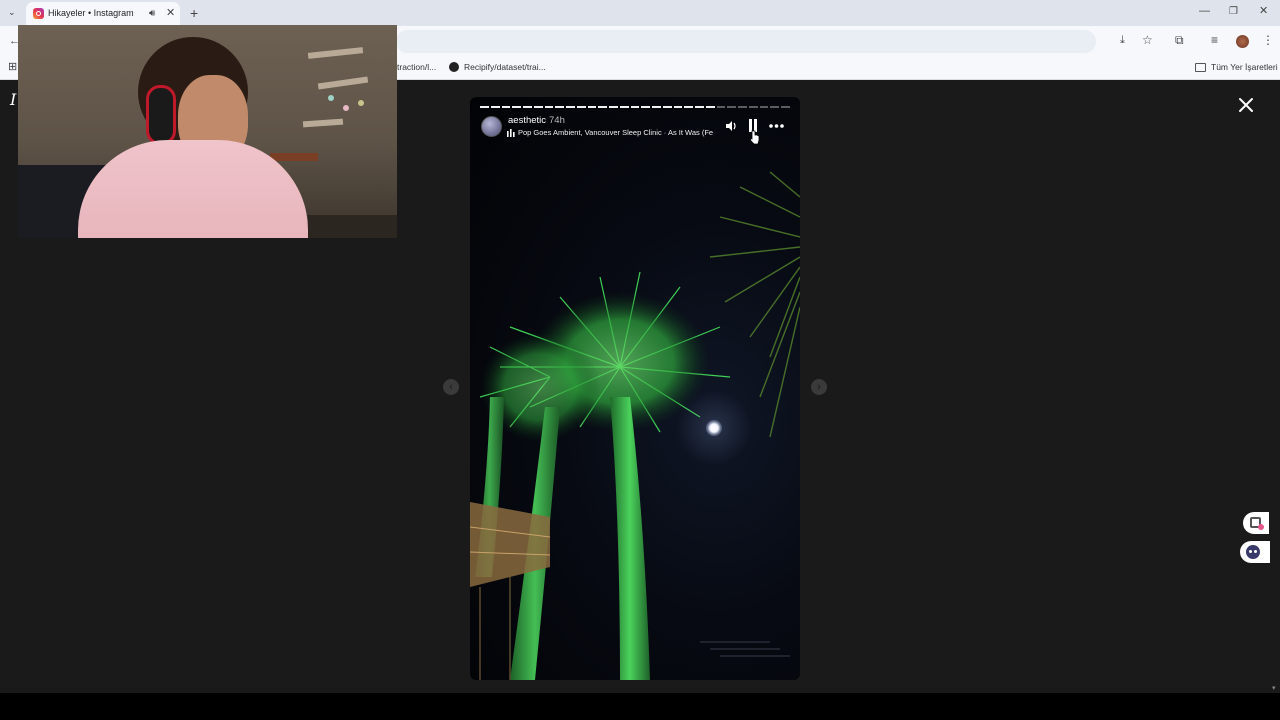 Image resolution: width=1280 pixels, height=720 pixels. What do you see at coordinates (454, 67) in the screenshot?
I see `github-icon` at bounding box center [454, 67].